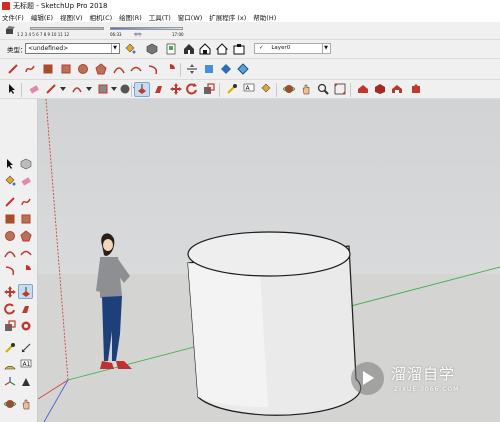  What do you see at coordinates (10, 404) in the screenshot?
I see `orbit-left-icon` at bounding box center [10, 404].